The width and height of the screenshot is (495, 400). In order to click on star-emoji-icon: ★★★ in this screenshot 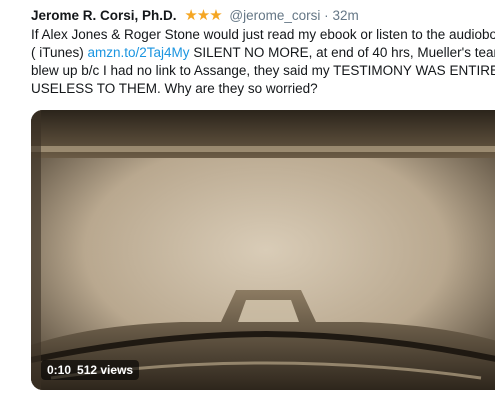, I will do `click(203, 15)`.